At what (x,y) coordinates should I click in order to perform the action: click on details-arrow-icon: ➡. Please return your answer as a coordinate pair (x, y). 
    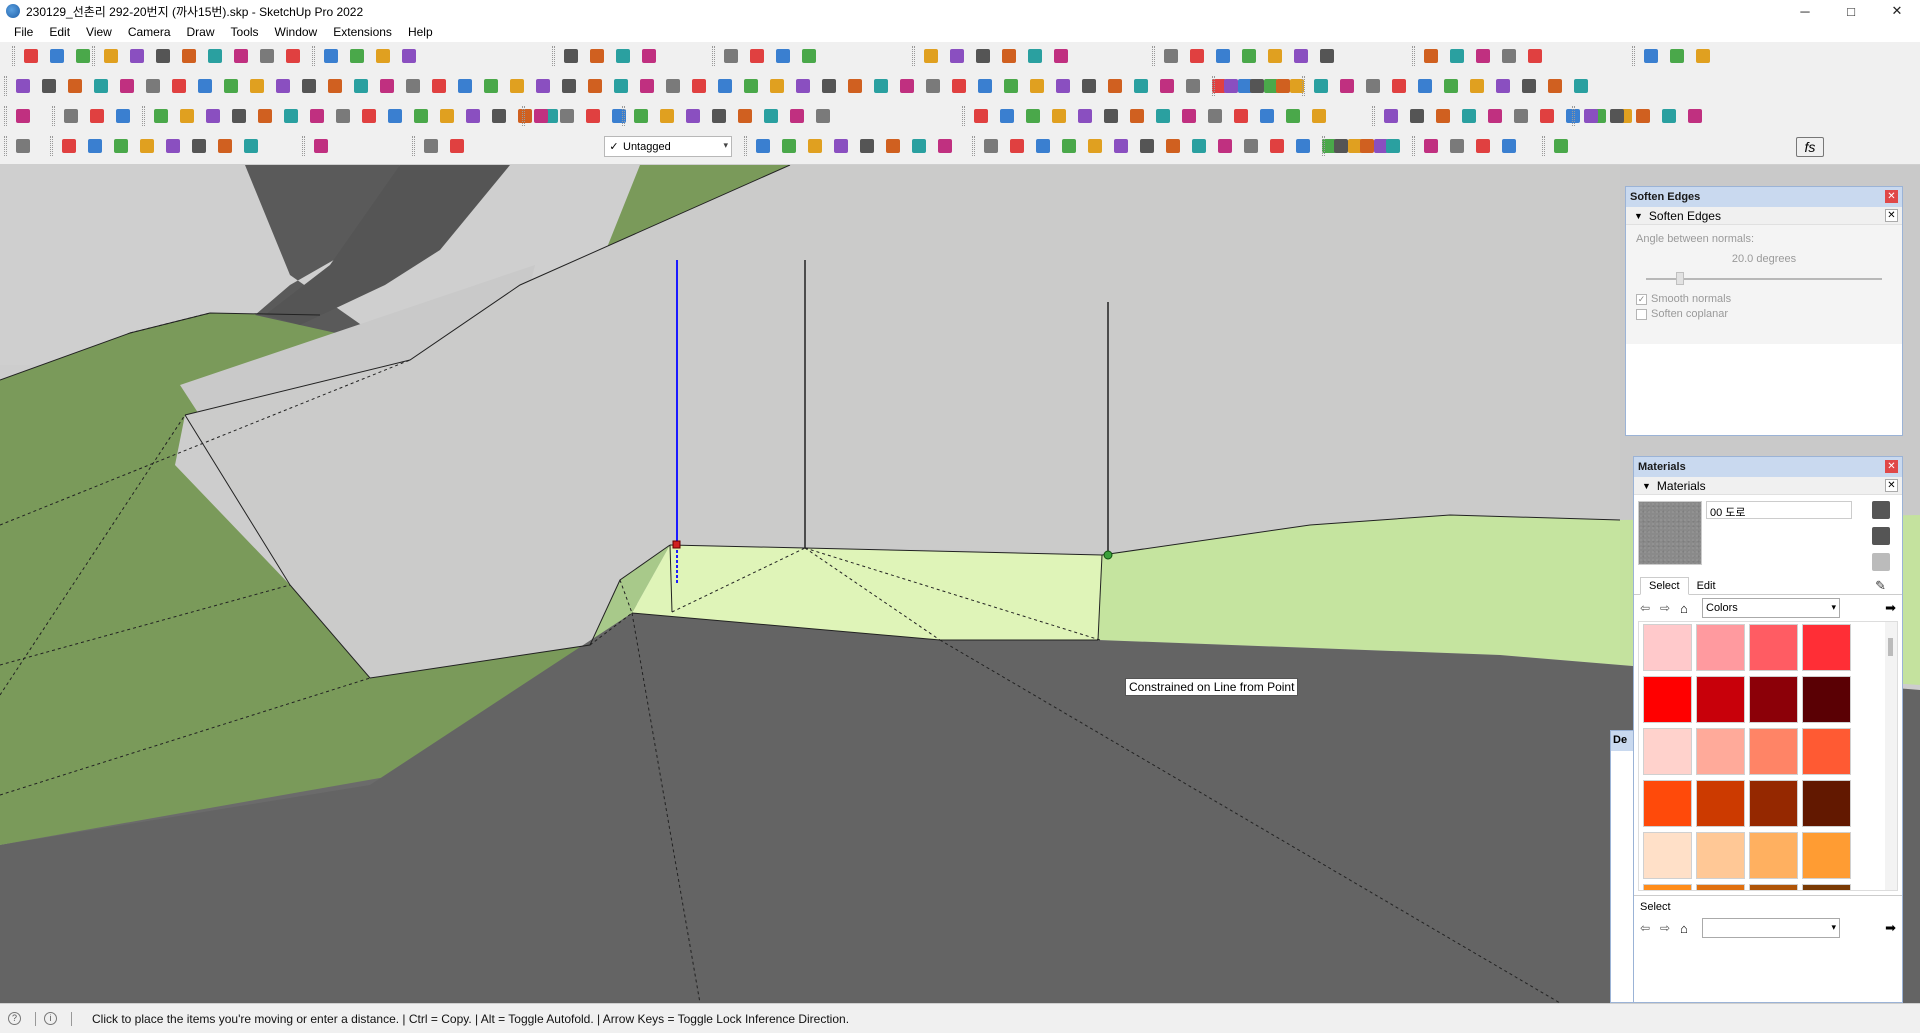
    Looking at the image, I should click on (1890, 608).